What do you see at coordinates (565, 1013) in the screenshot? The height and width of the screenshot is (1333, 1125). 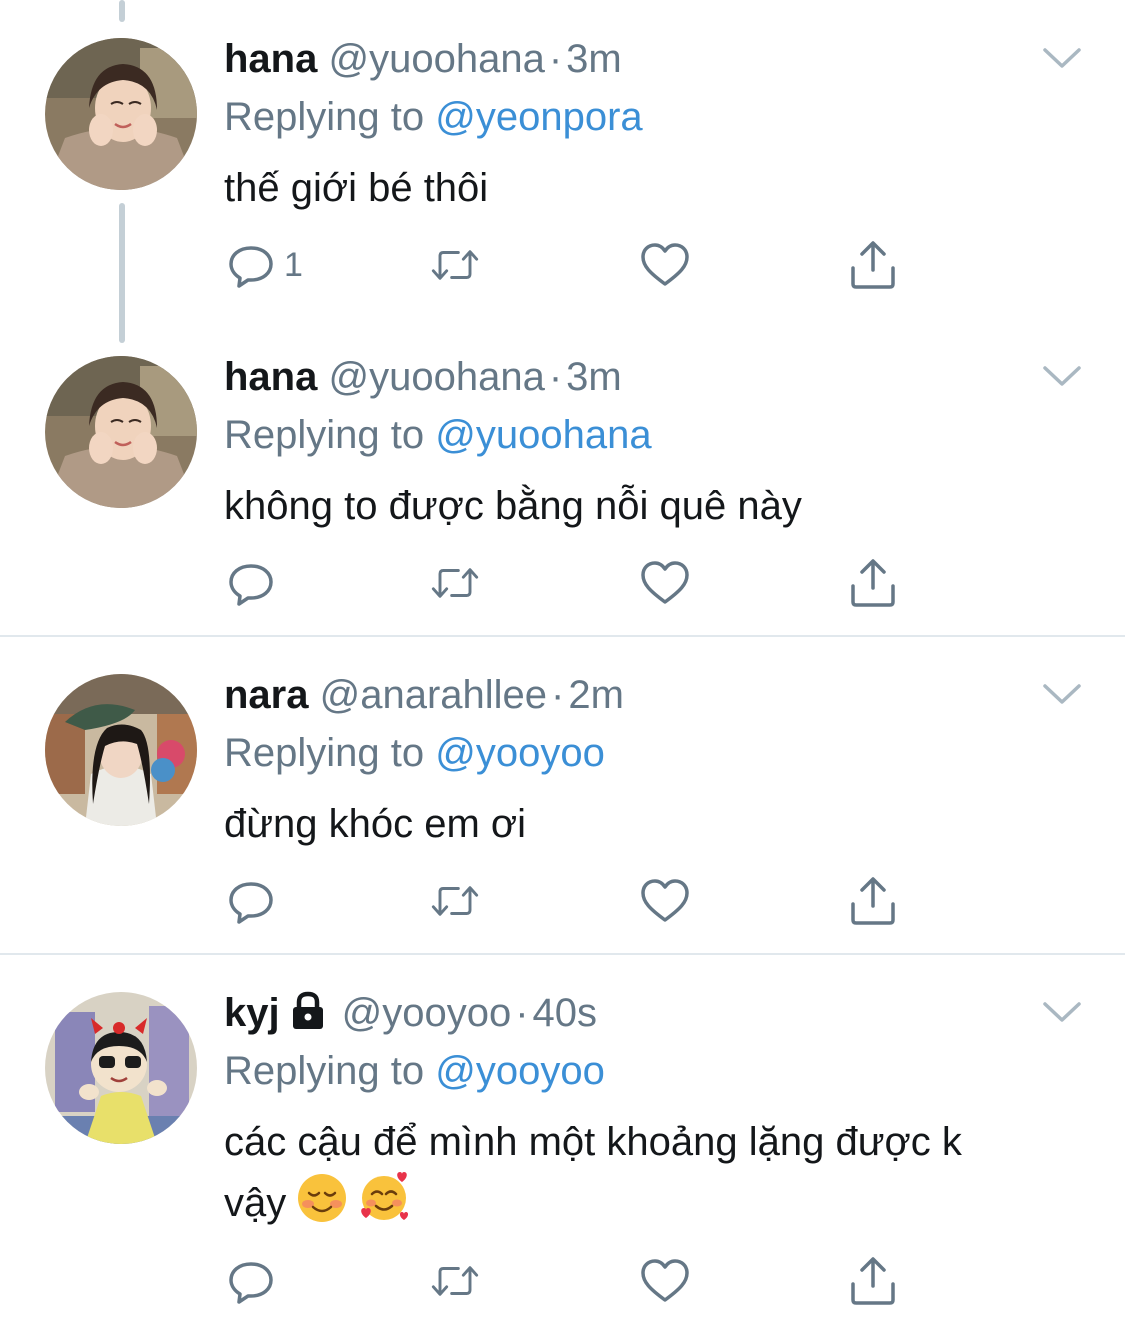 I see `timestamp: 40s` at bounding box center [565, 1013].